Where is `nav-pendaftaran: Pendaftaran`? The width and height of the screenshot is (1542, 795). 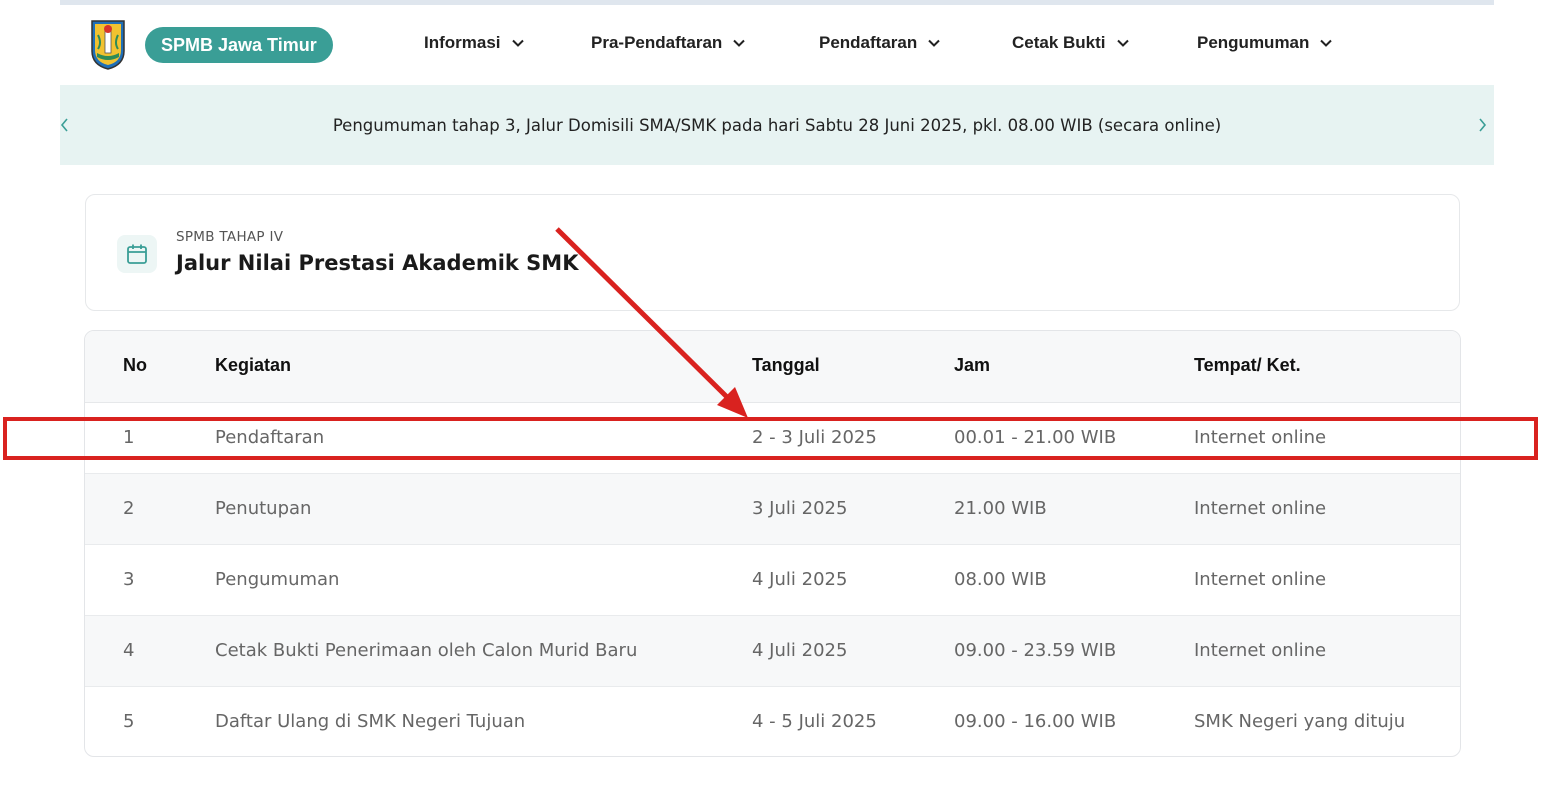 nav-pendaftaran: Pendaftaran is located at coordinates (880, 43).